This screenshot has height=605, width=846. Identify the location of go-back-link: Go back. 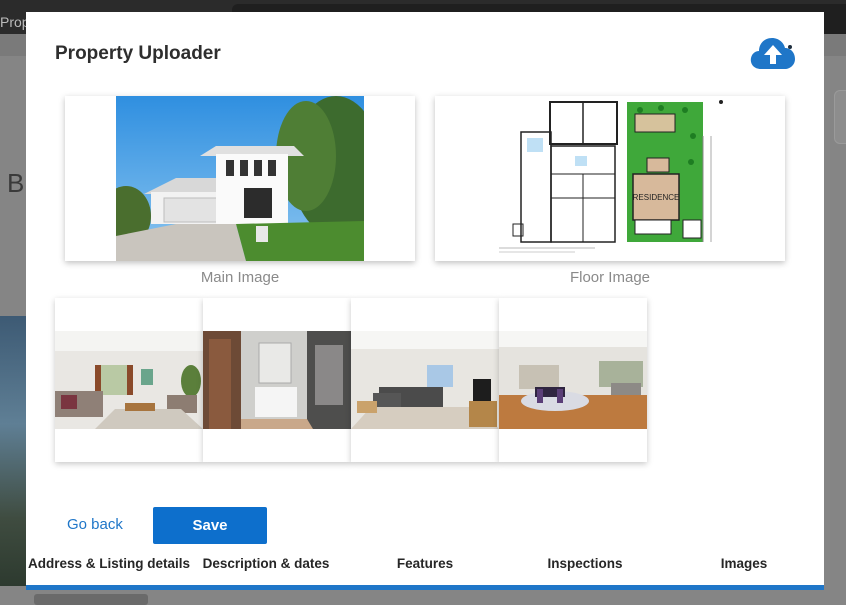
(95, 524).